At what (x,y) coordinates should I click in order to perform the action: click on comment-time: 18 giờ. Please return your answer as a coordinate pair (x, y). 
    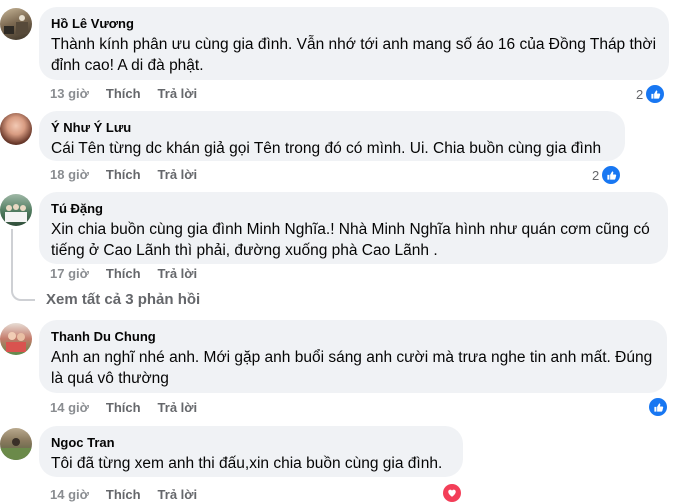
    Looking at the image, I should click on (69, 174).